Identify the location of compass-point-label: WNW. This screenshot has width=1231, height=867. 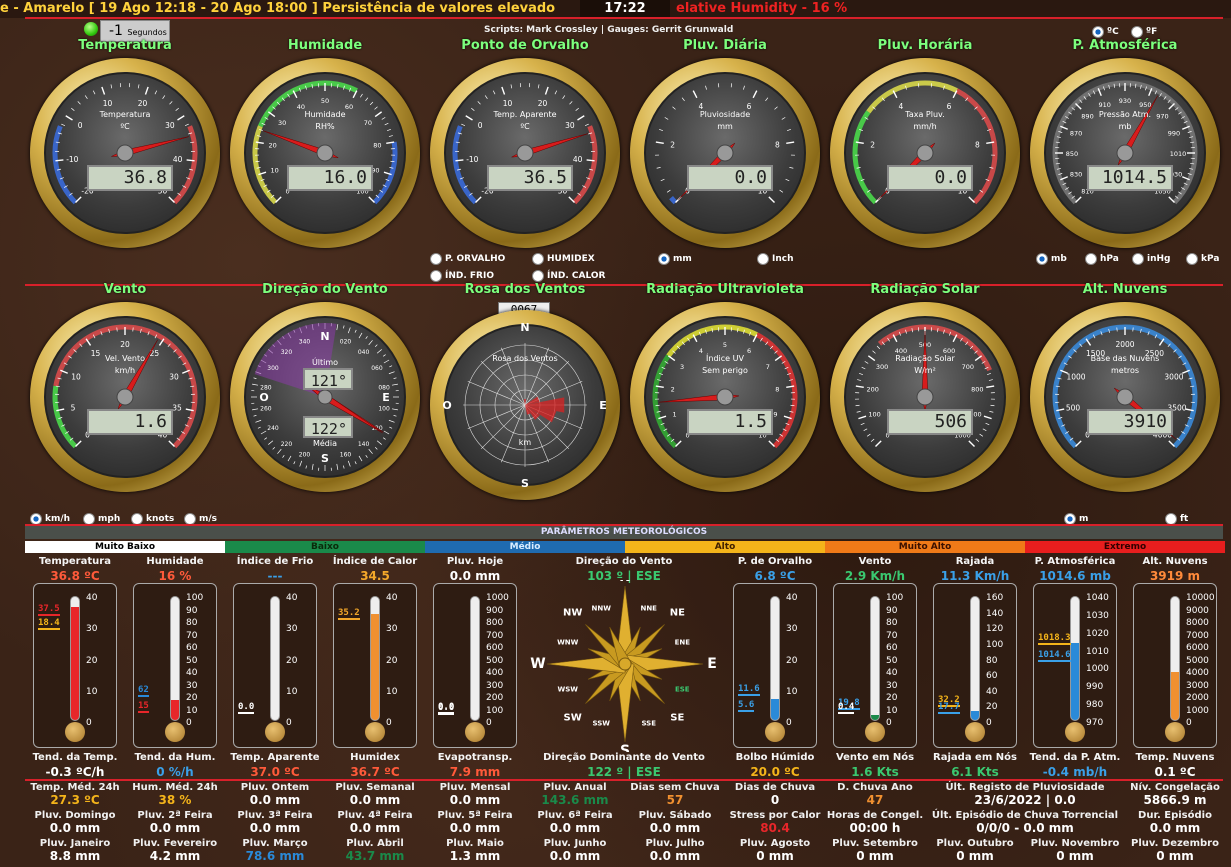
(568, 642).